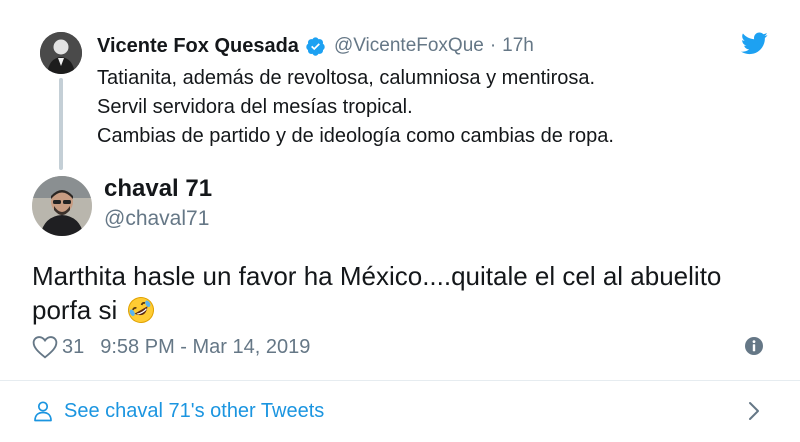  Describe the element at coordinates (205, 347) in the screenshot. I see `tweet-timestamp: 9:58 PM - Mar 14, 2019` at that location.